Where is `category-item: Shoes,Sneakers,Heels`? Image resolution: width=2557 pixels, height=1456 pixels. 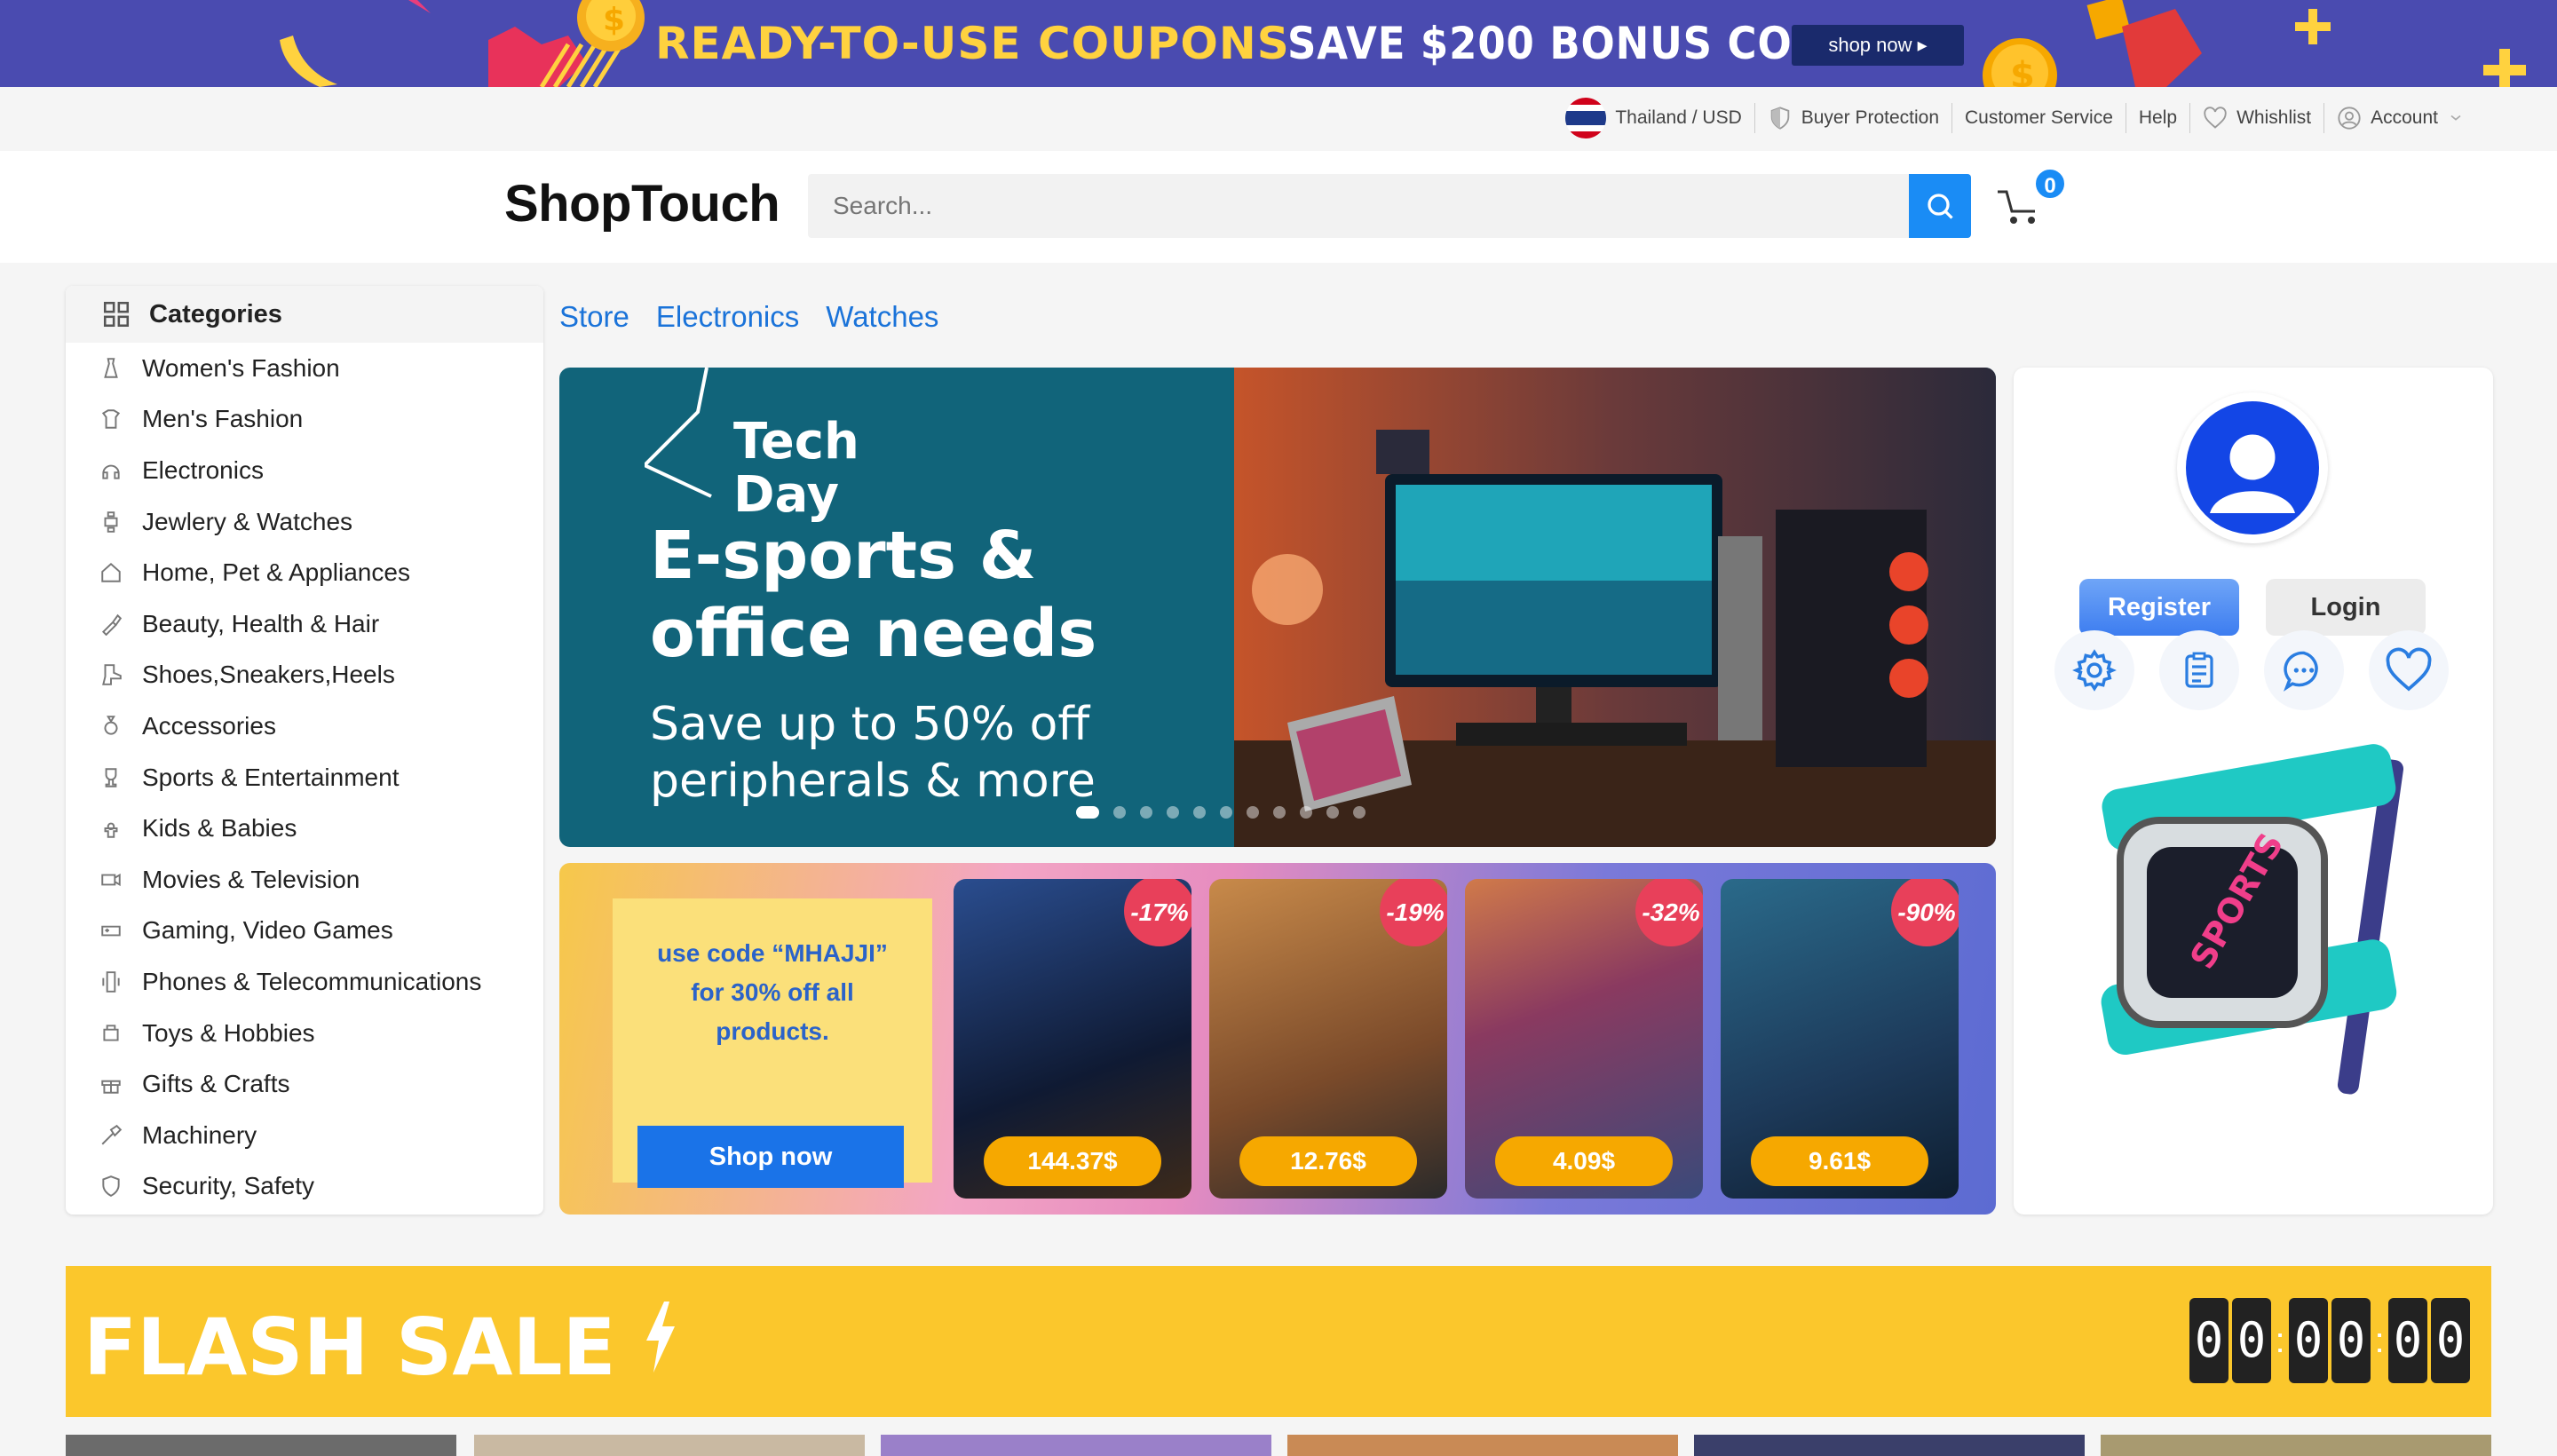 category-item: Shoes,Sneakers,Heels is located at coordinates (304, 675).